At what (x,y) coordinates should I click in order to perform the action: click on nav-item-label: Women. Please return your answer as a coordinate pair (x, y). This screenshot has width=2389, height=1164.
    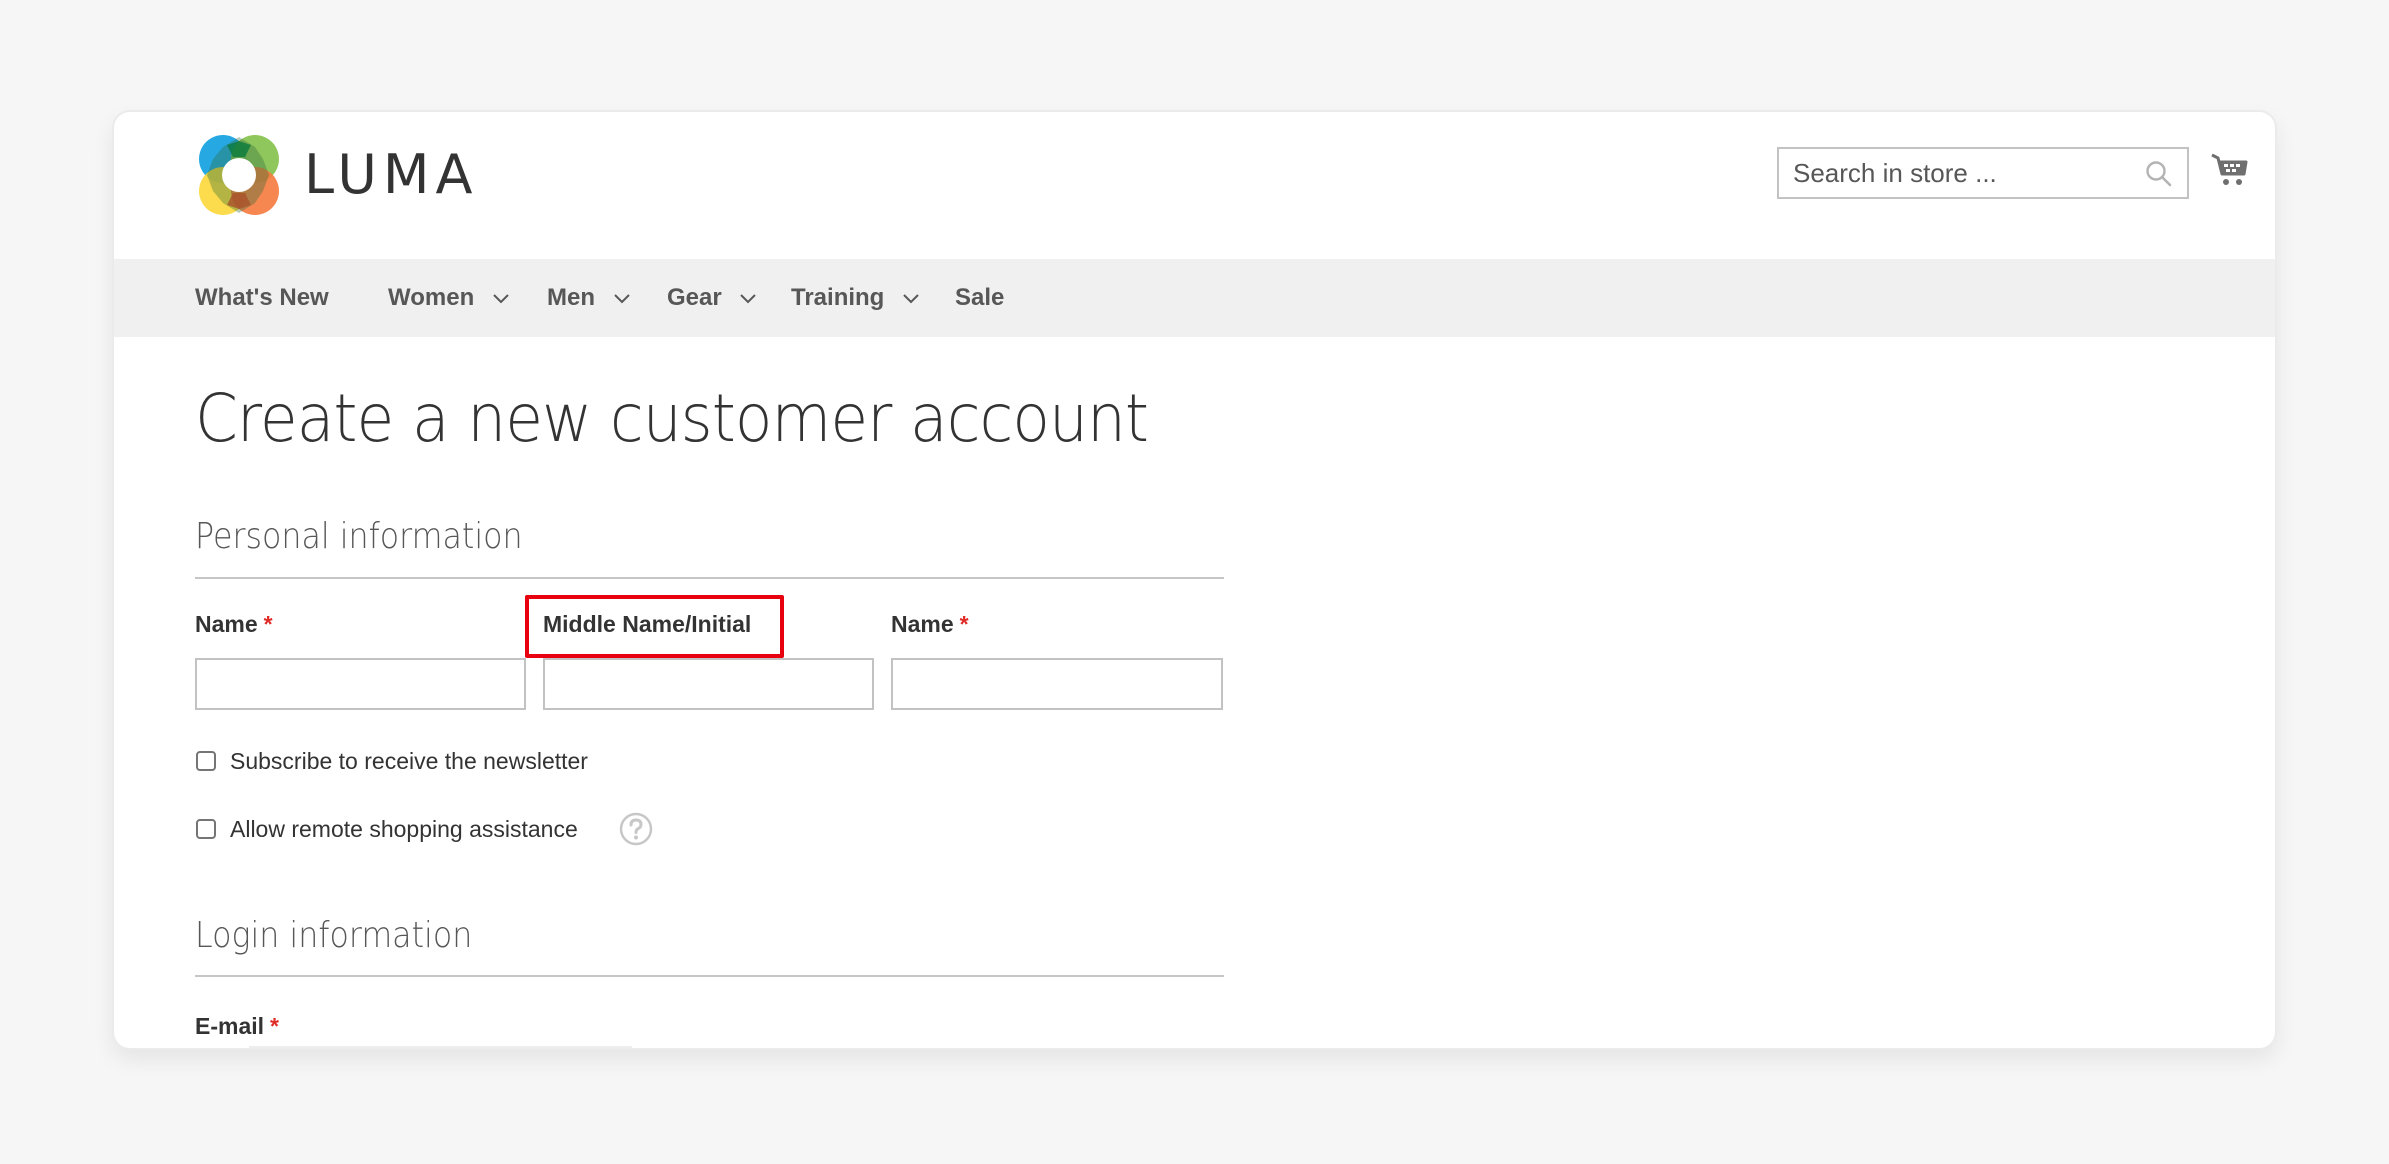
    Looking at the image, I should click on (431, 297).